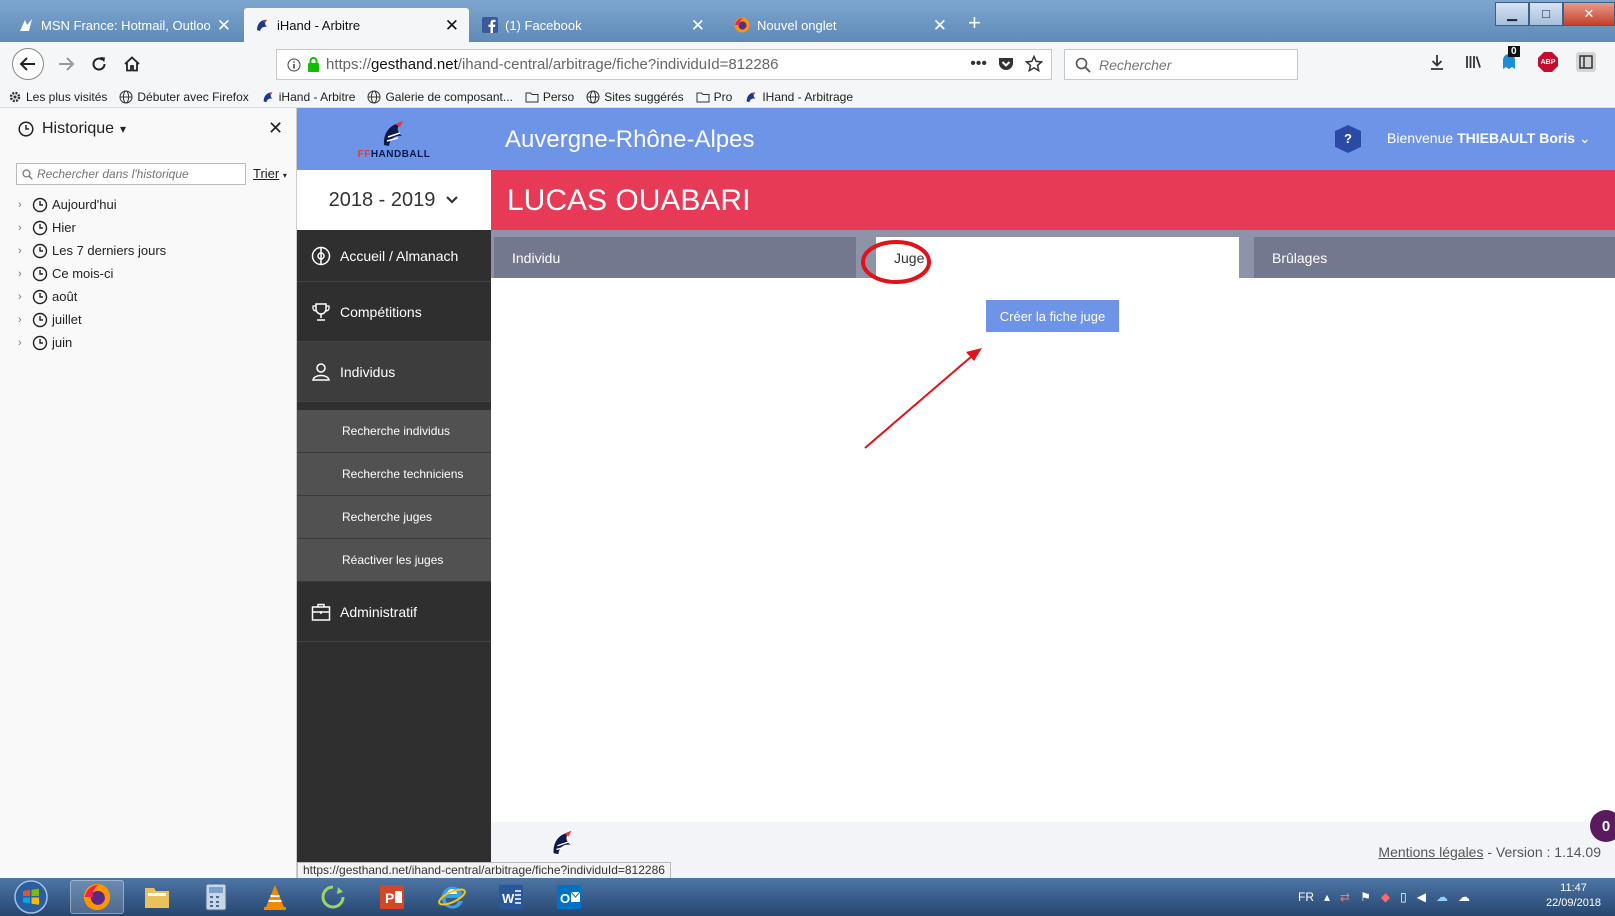 The image size is (1615, 916). I want to click on volume-icon: ◀, so click(1421, 897).